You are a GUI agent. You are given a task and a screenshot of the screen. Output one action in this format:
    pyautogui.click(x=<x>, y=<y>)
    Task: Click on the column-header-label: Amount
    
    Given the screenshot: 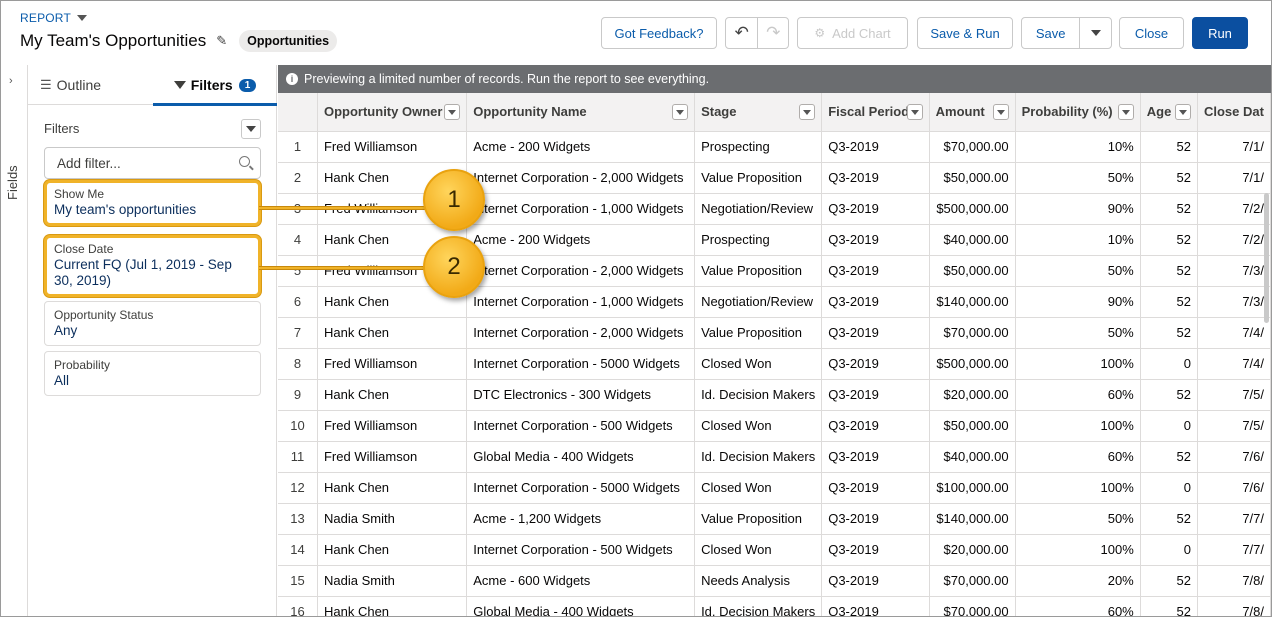 What is the action you would take?
    pyautogui.click(x=960, y=112)
    